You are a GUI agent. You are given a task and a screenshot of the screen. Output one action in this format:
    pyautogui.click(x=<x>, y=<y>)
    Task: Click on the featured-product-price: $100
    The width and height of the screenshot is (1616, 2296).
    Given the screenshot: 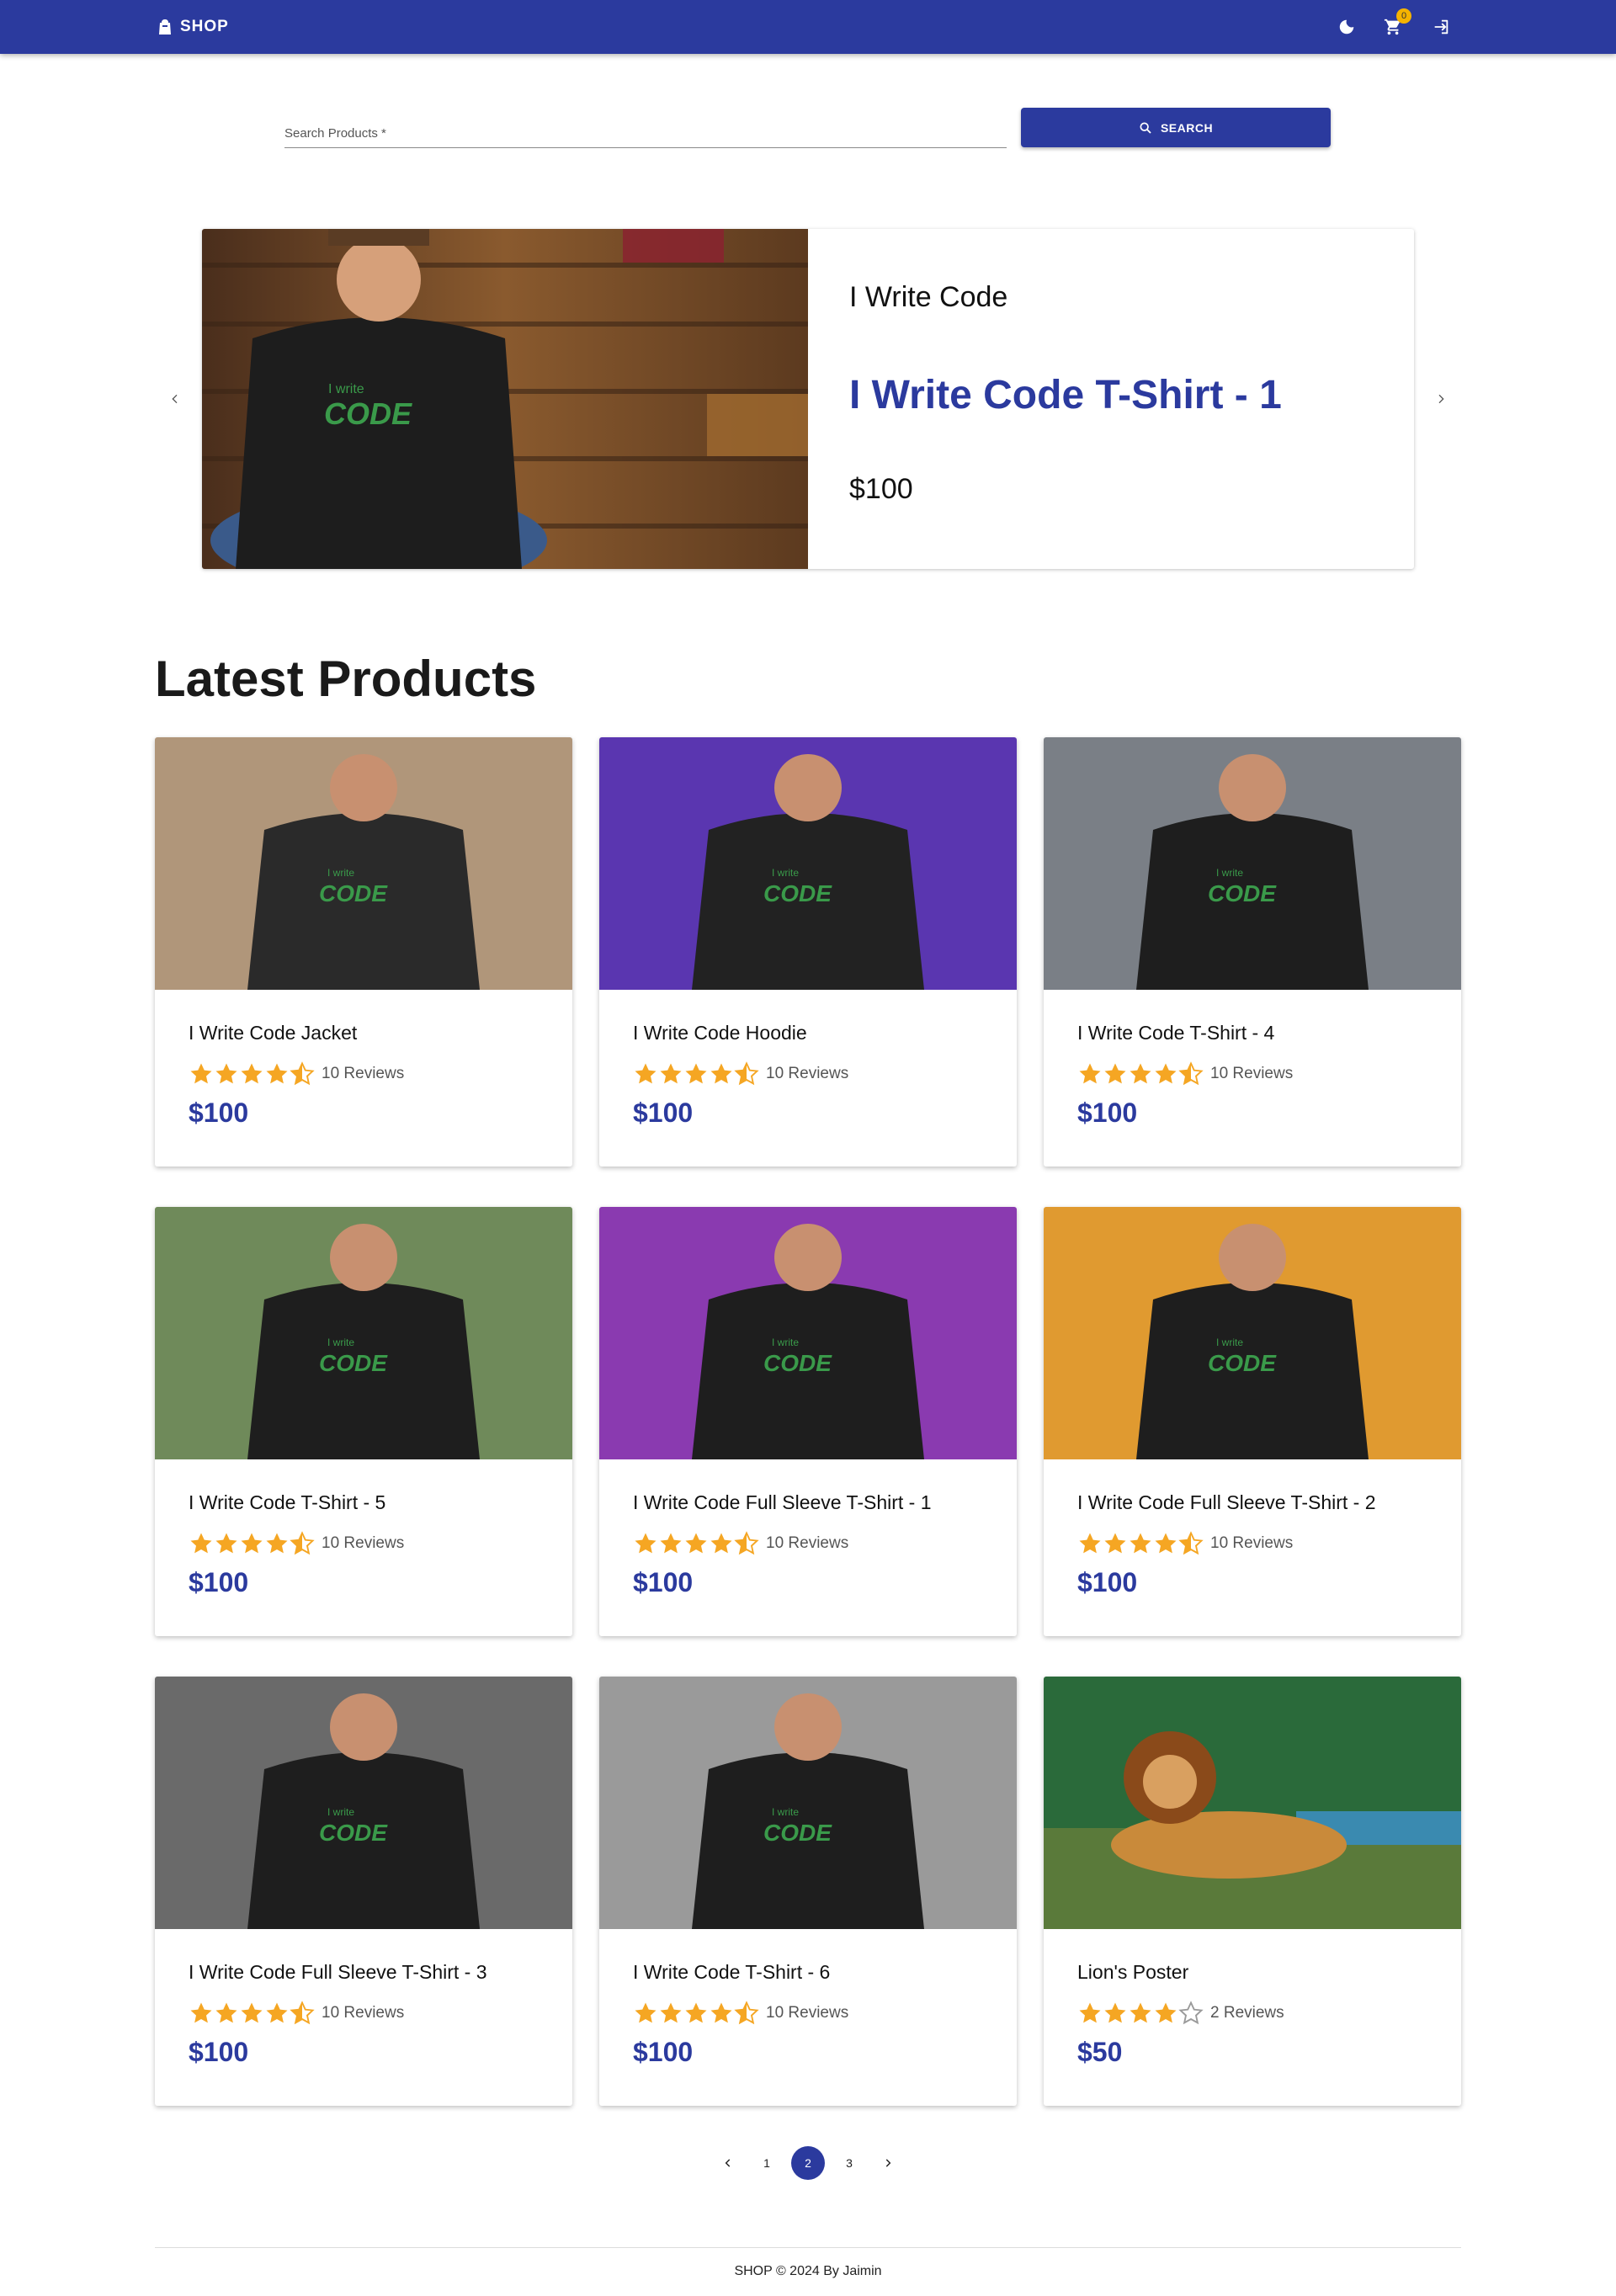 What is the action you would take?
    pyautogui.click(x=881, y=489)
    